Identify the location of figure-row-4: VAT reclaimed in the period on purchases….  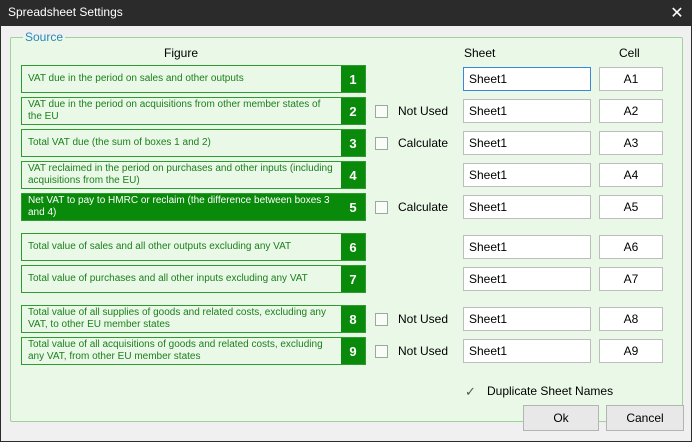
(193, 175).